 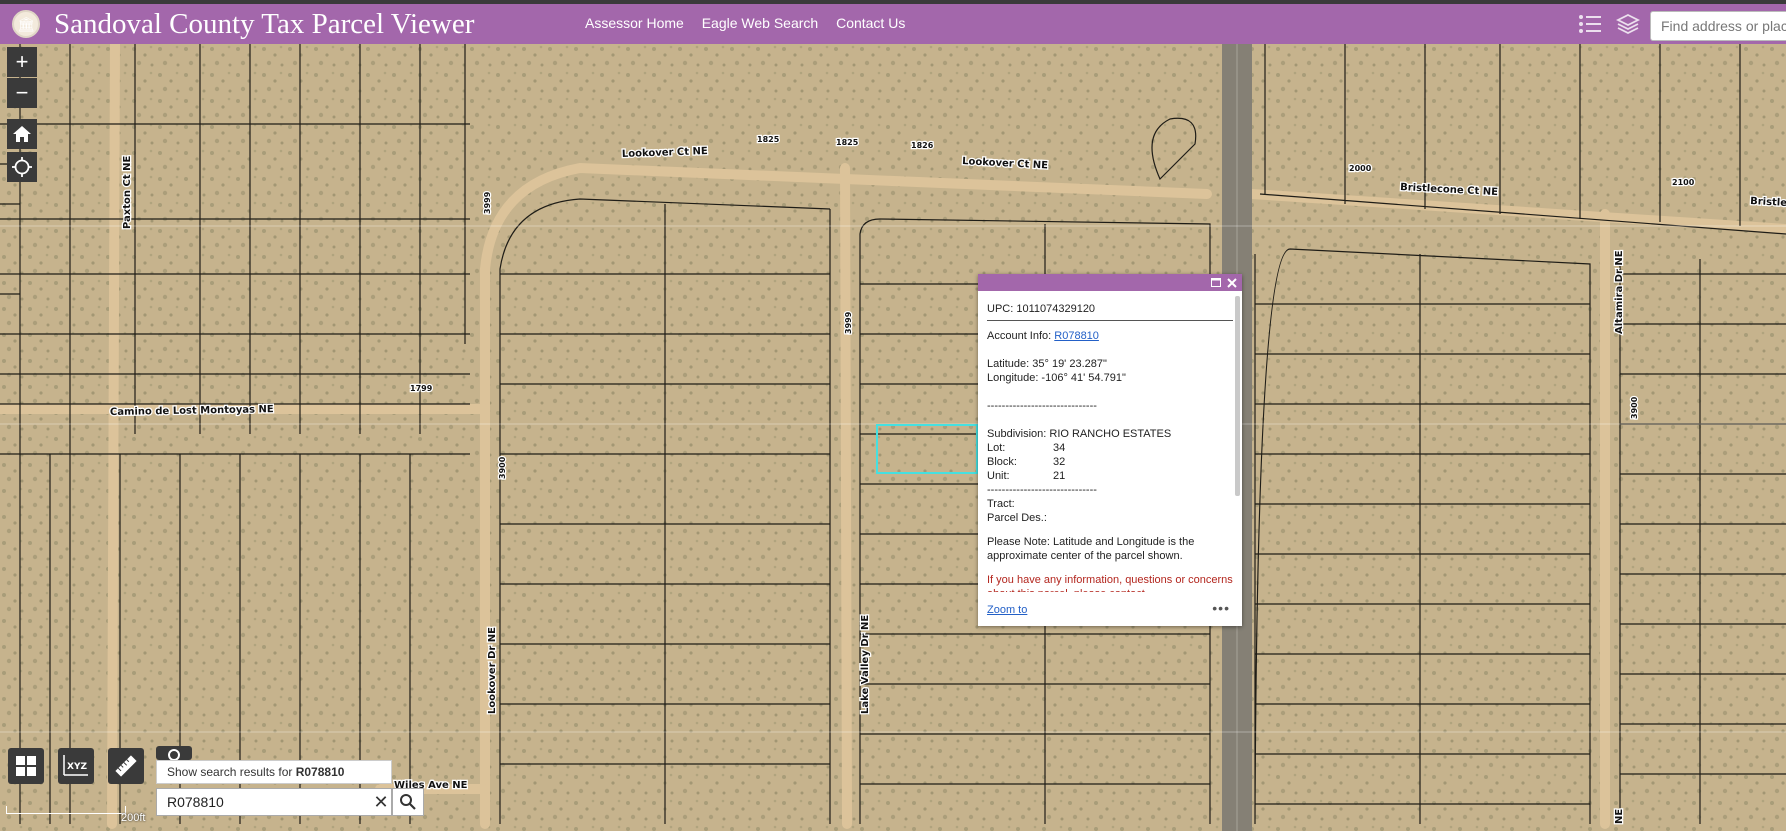 I want to click on locate-button, so click(x=22, y=167).